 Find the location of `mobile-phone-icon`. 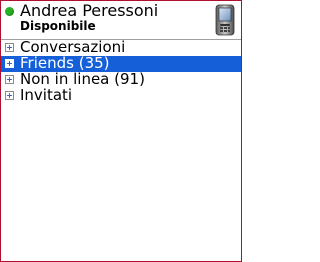

mobile-phone-icon is located at coordinates (225, 20).